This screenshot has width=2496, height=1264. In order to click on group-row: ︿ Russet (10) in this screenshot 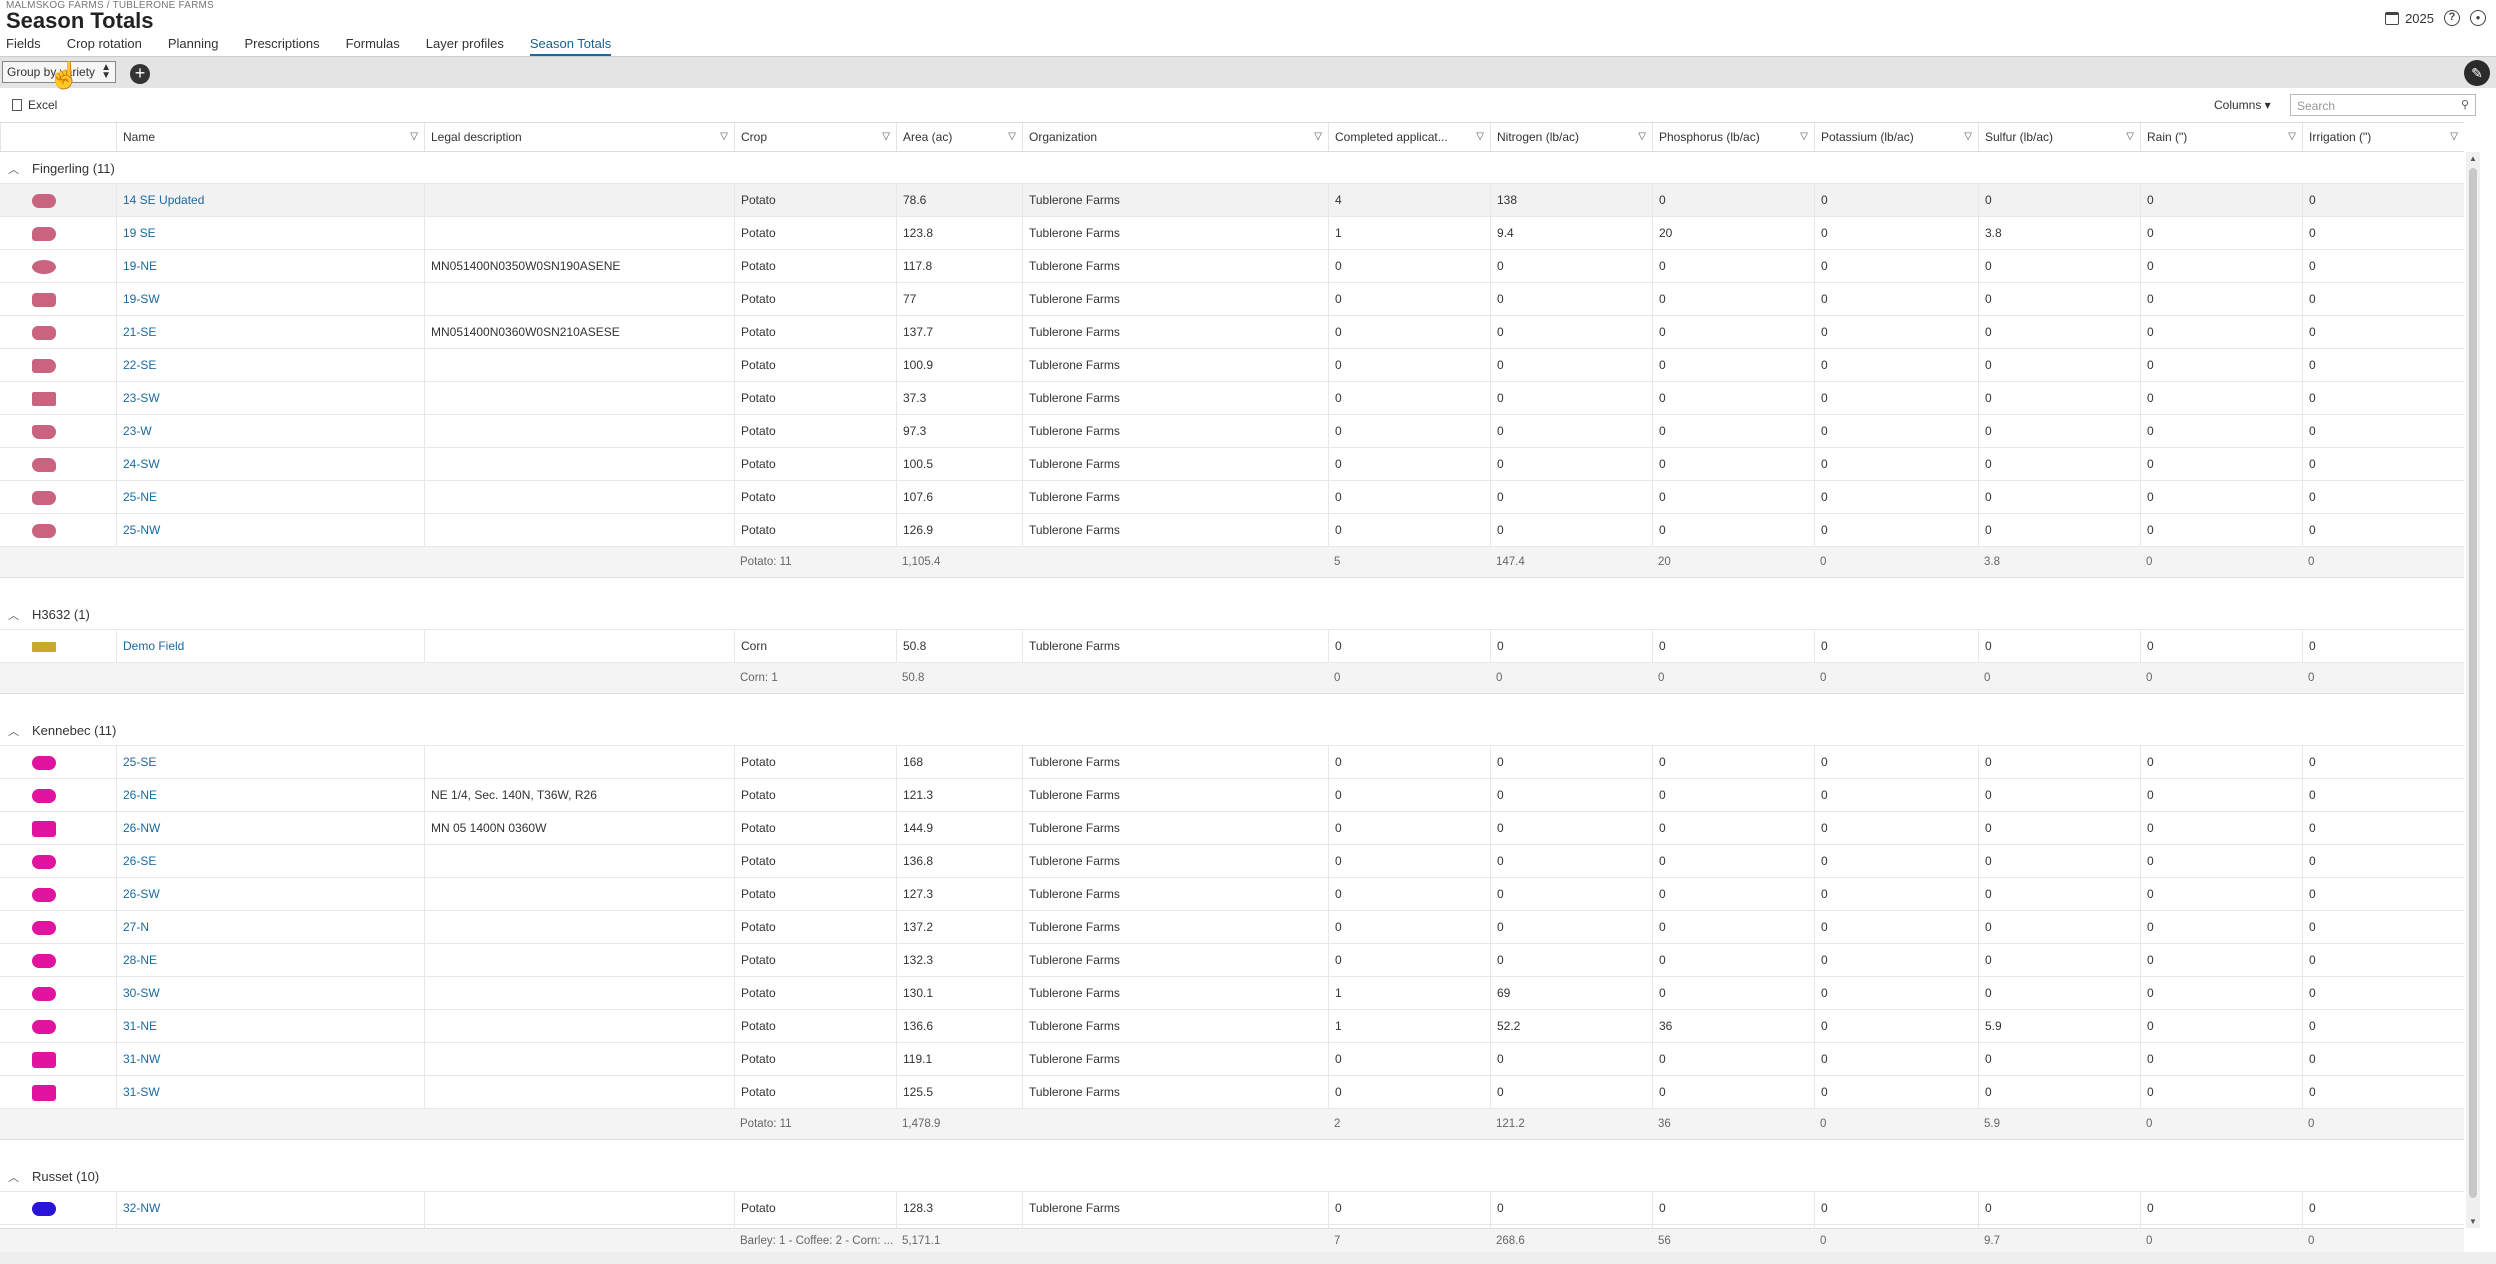, I will do `click(1232, 1176)`.